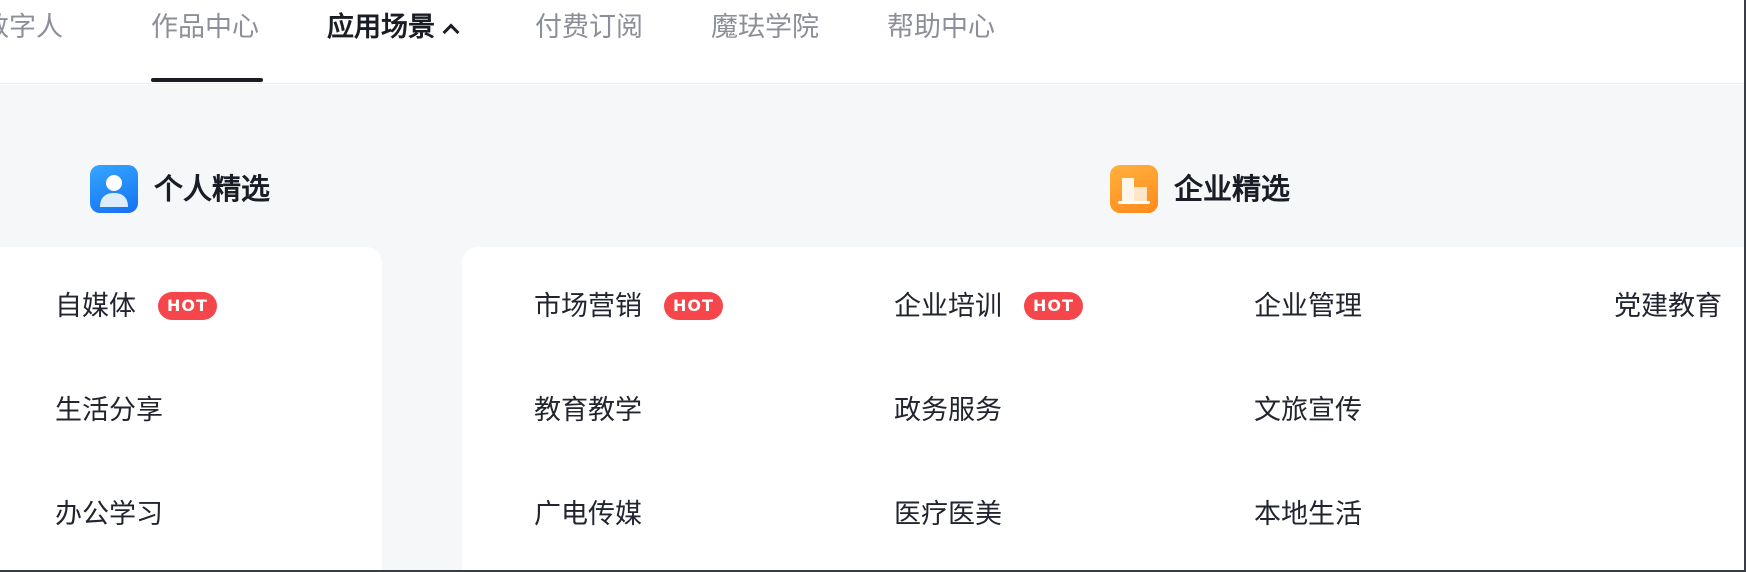 The width and height of the screenshot is (1746, 572). I want to click on scene-label: 生活分享, so click(109, 410).